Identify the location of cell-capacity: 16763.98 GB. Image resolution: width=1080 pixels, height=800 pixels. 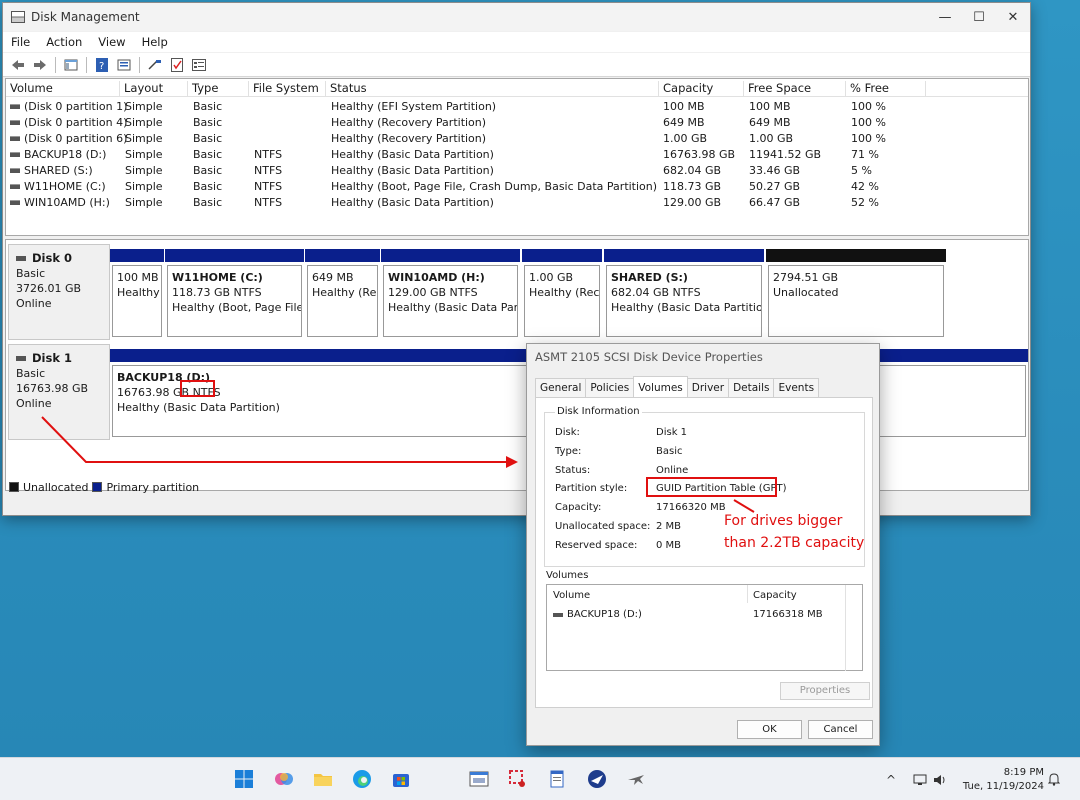
(699, 154).